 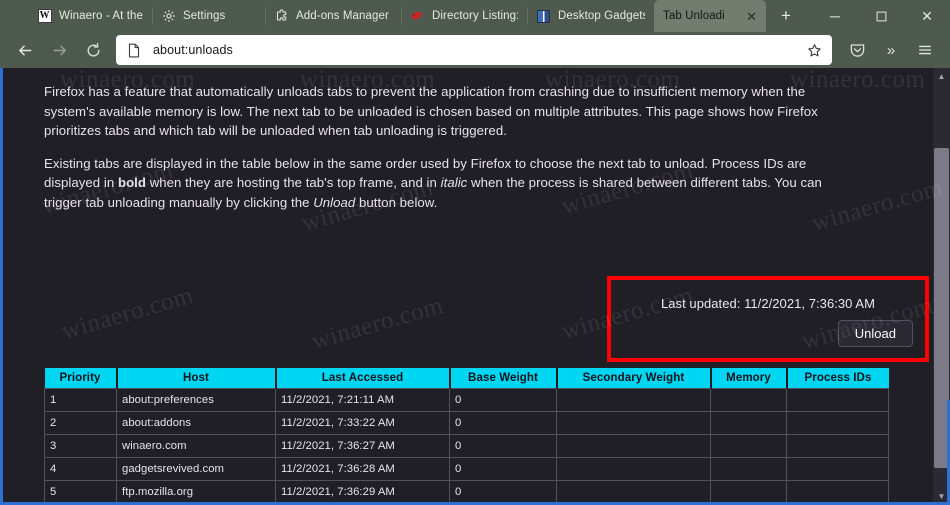 I want to click on gear-icon, so click(x=168, y=16).